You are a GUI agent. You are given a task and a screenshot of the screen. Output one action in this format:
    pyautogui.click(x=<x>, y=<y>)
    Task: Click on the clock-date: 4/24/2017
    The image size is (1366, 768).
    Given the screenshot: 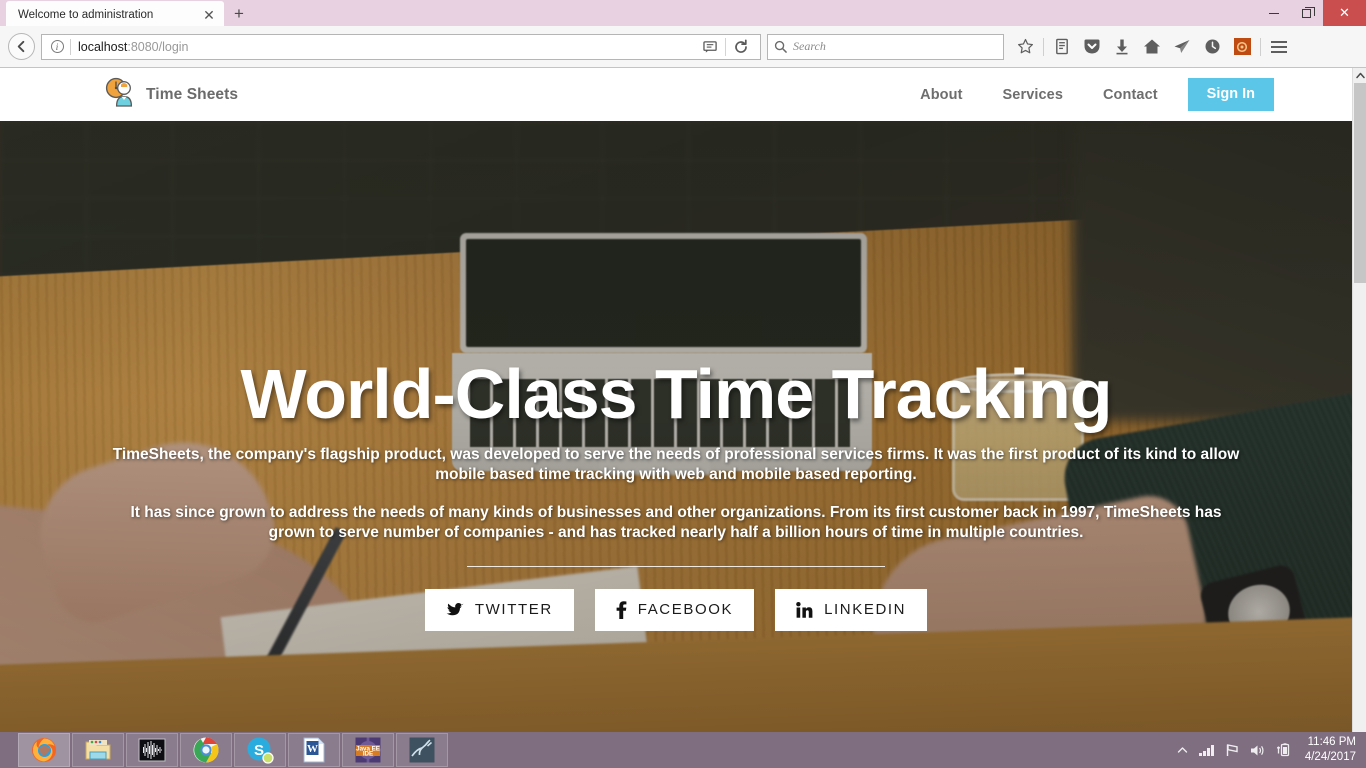 What is the action you would take?
    pyautogui.click(x=1330, y=757)
    